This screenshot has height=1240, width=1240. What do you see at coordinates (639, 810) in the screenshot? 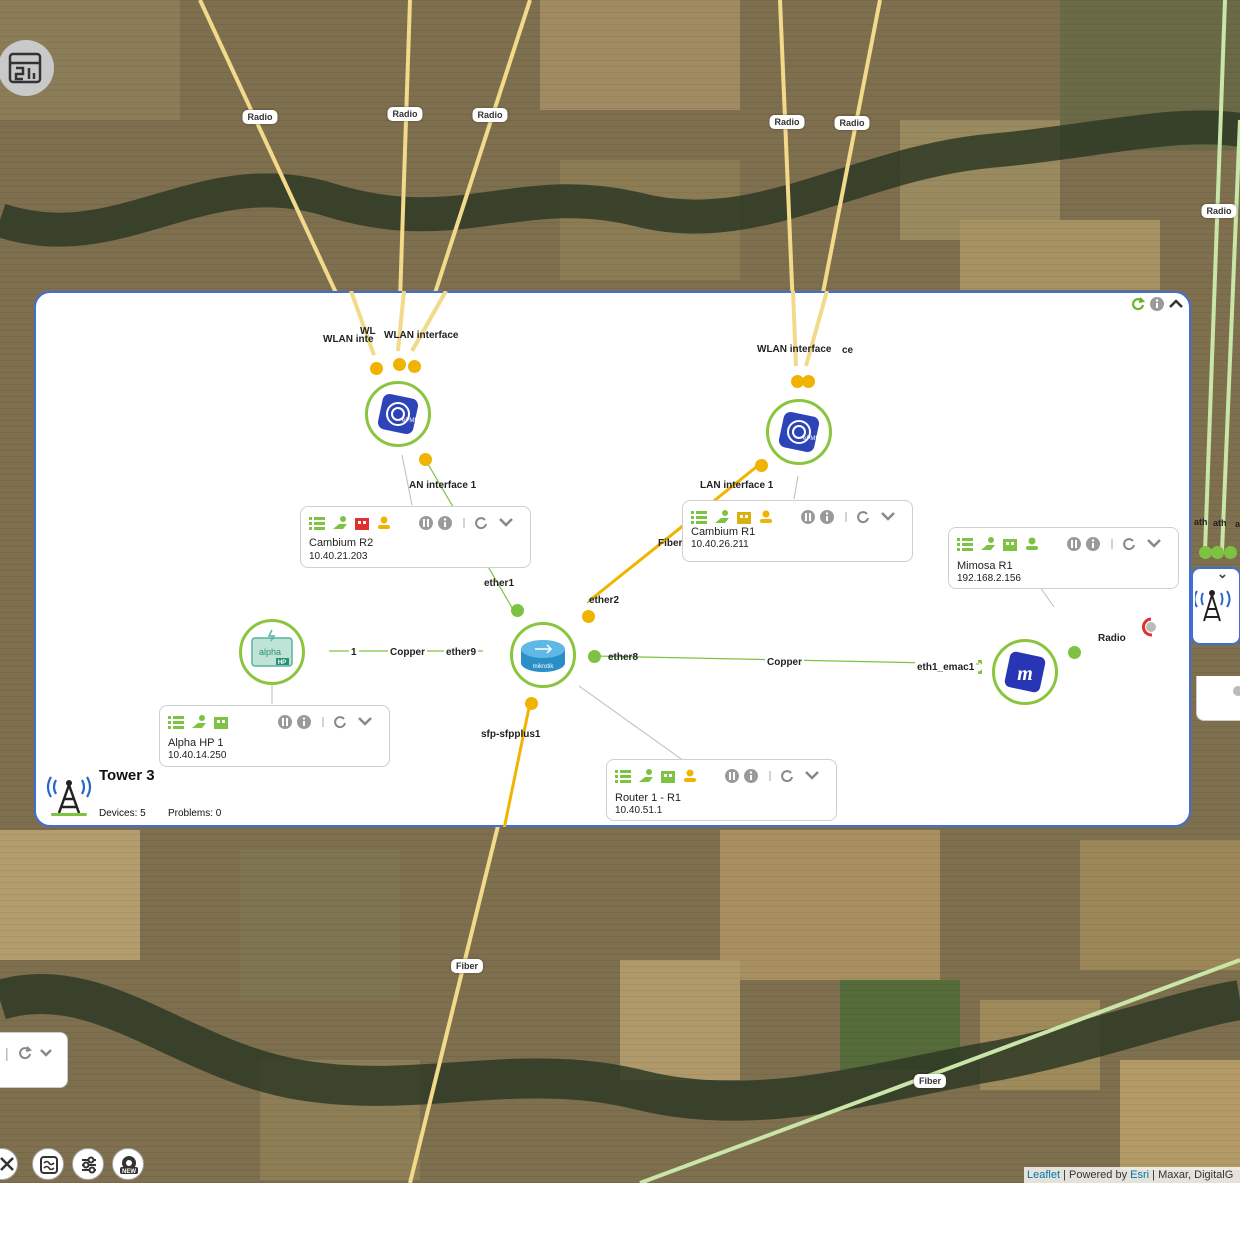
I see `device-ip: 10.40.51.1` at bounding box center [639, 810].